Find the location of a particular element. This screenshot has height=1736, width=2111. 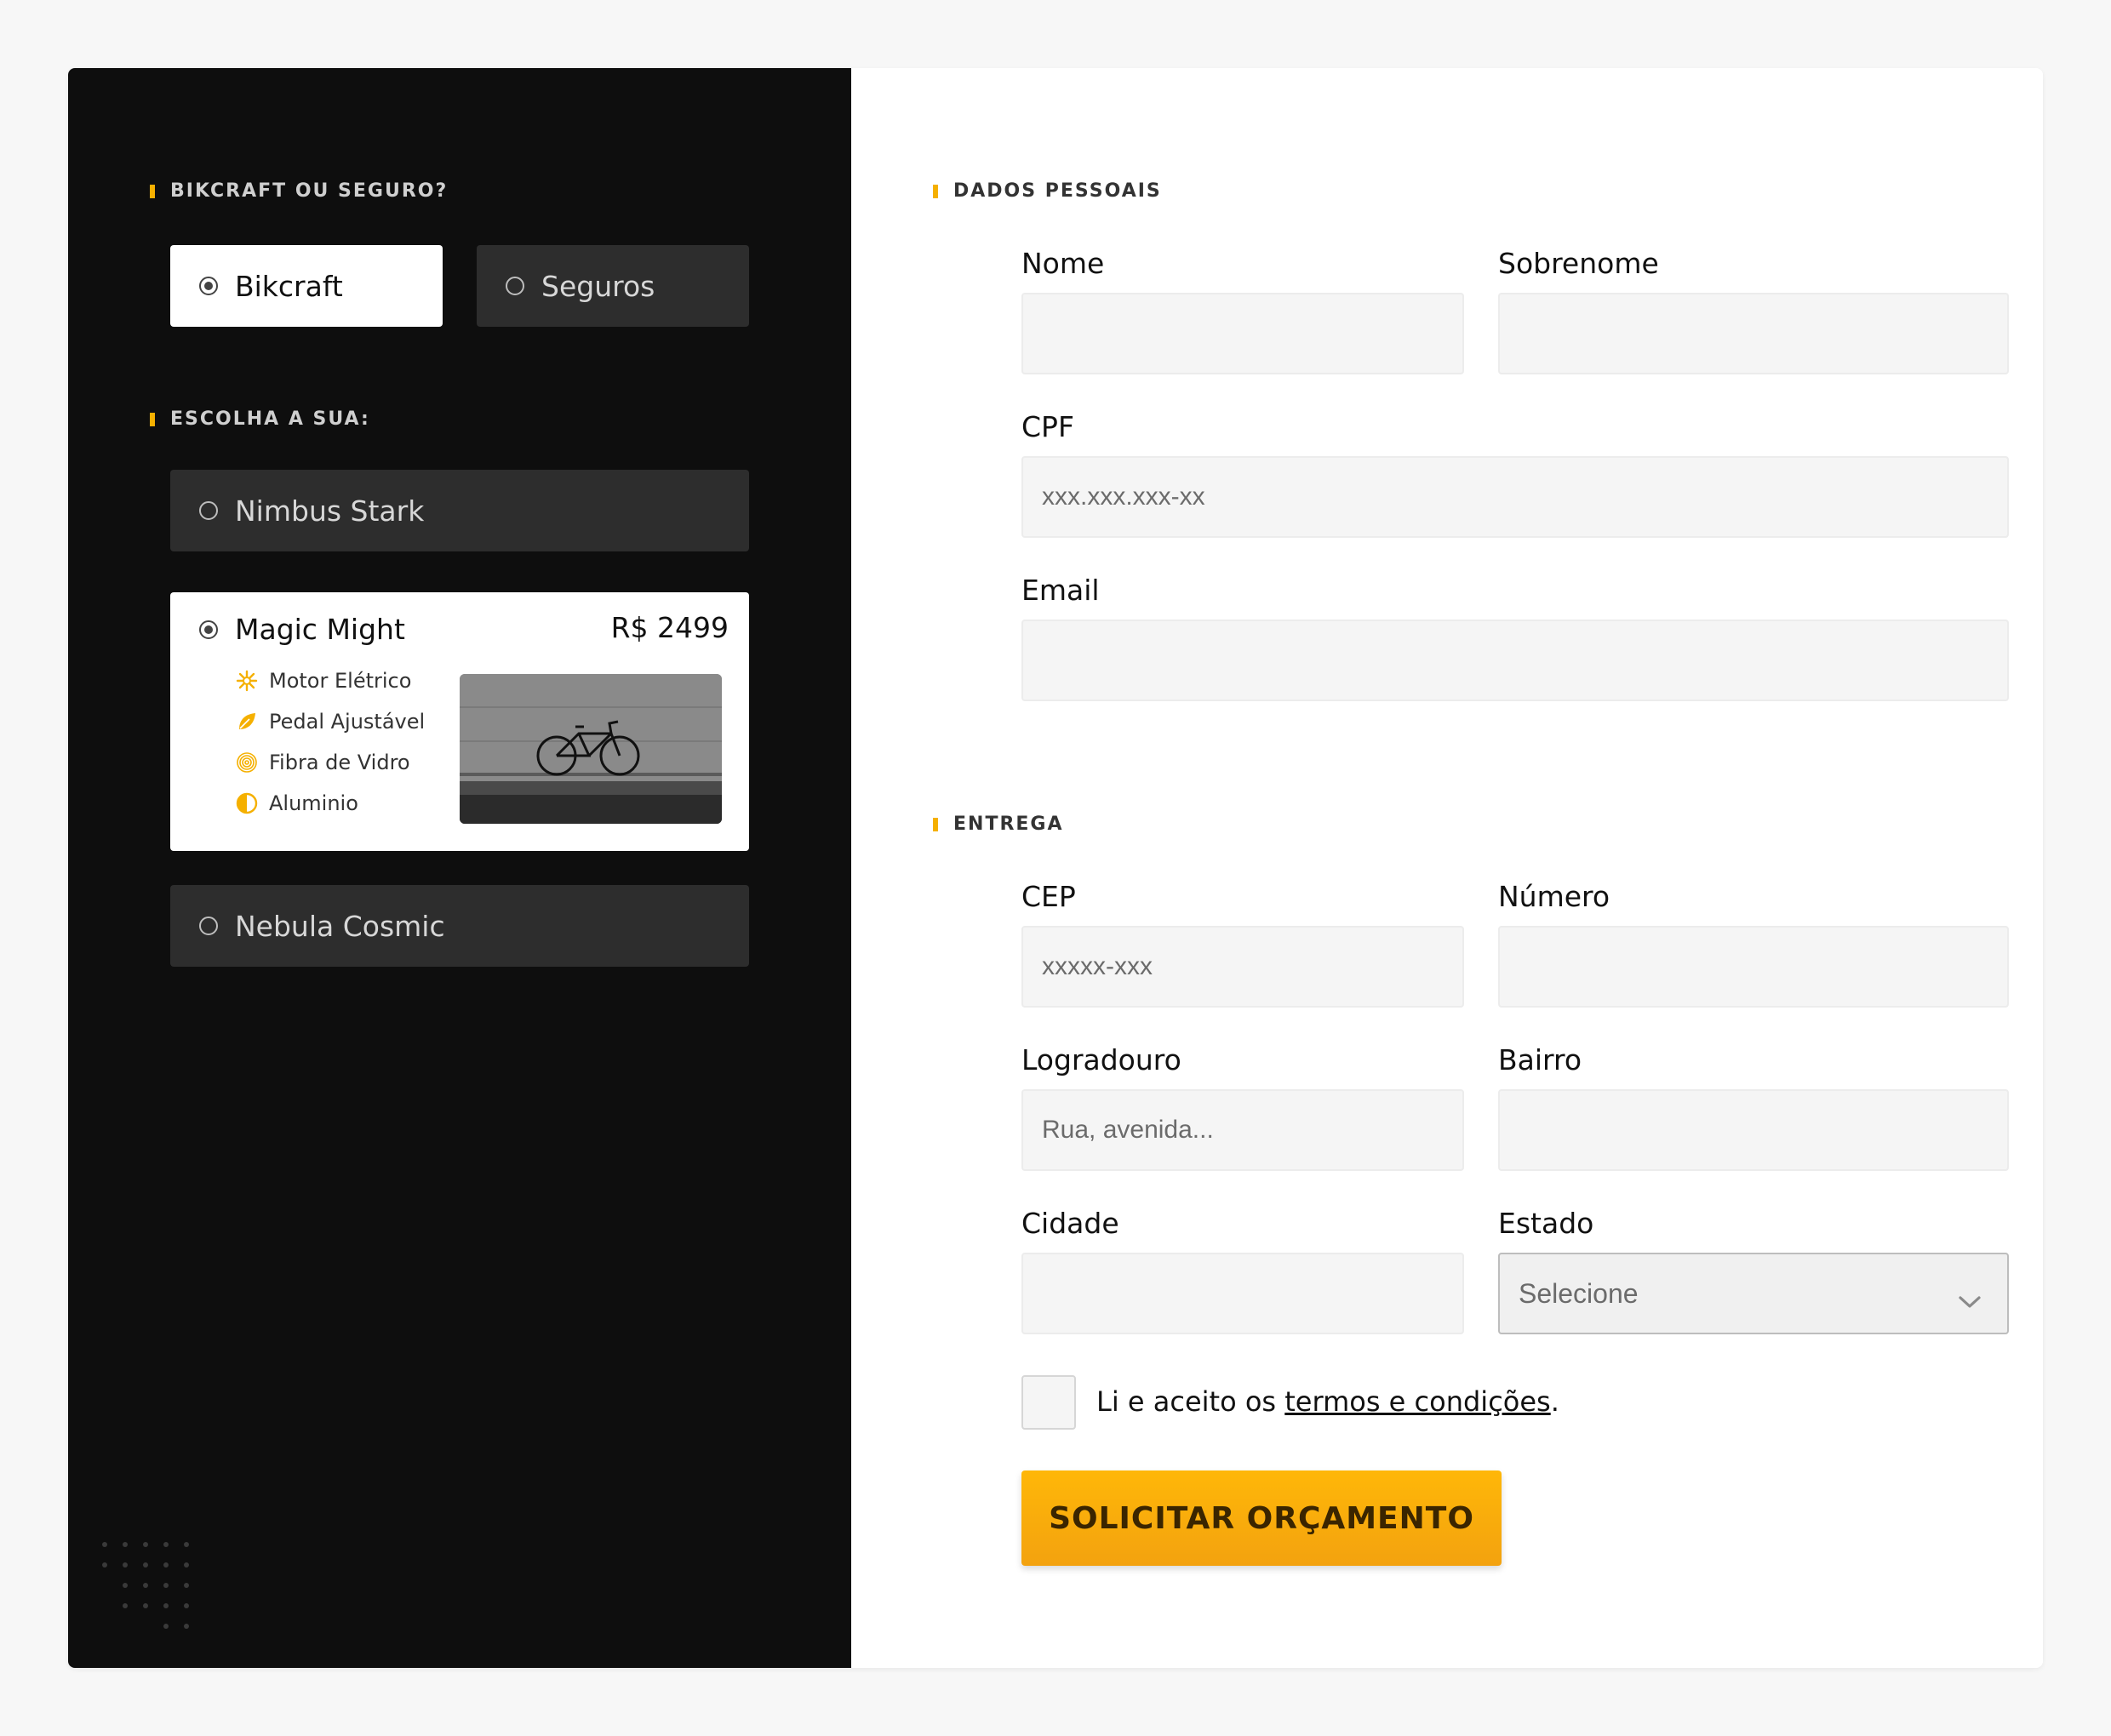

product-magic-might-label: Magic Might is located at coordinates (320, 629).